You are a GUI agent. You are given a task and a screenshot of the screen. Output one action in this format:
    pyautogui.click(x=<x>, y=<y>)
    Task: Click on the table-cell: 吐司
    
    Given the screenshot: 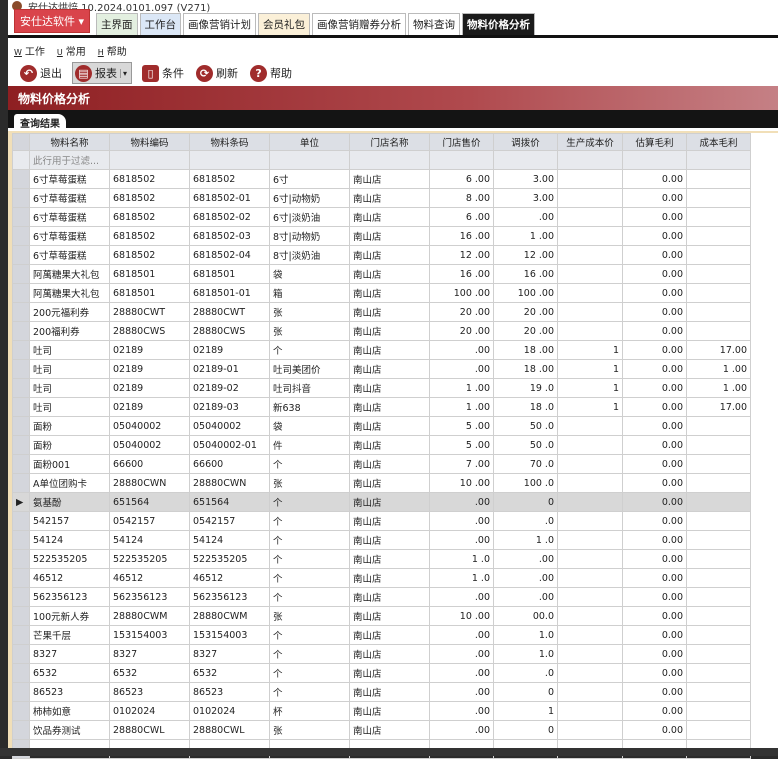 What is the action you would take?
    pyautogui.click(x=69, y=350)
    